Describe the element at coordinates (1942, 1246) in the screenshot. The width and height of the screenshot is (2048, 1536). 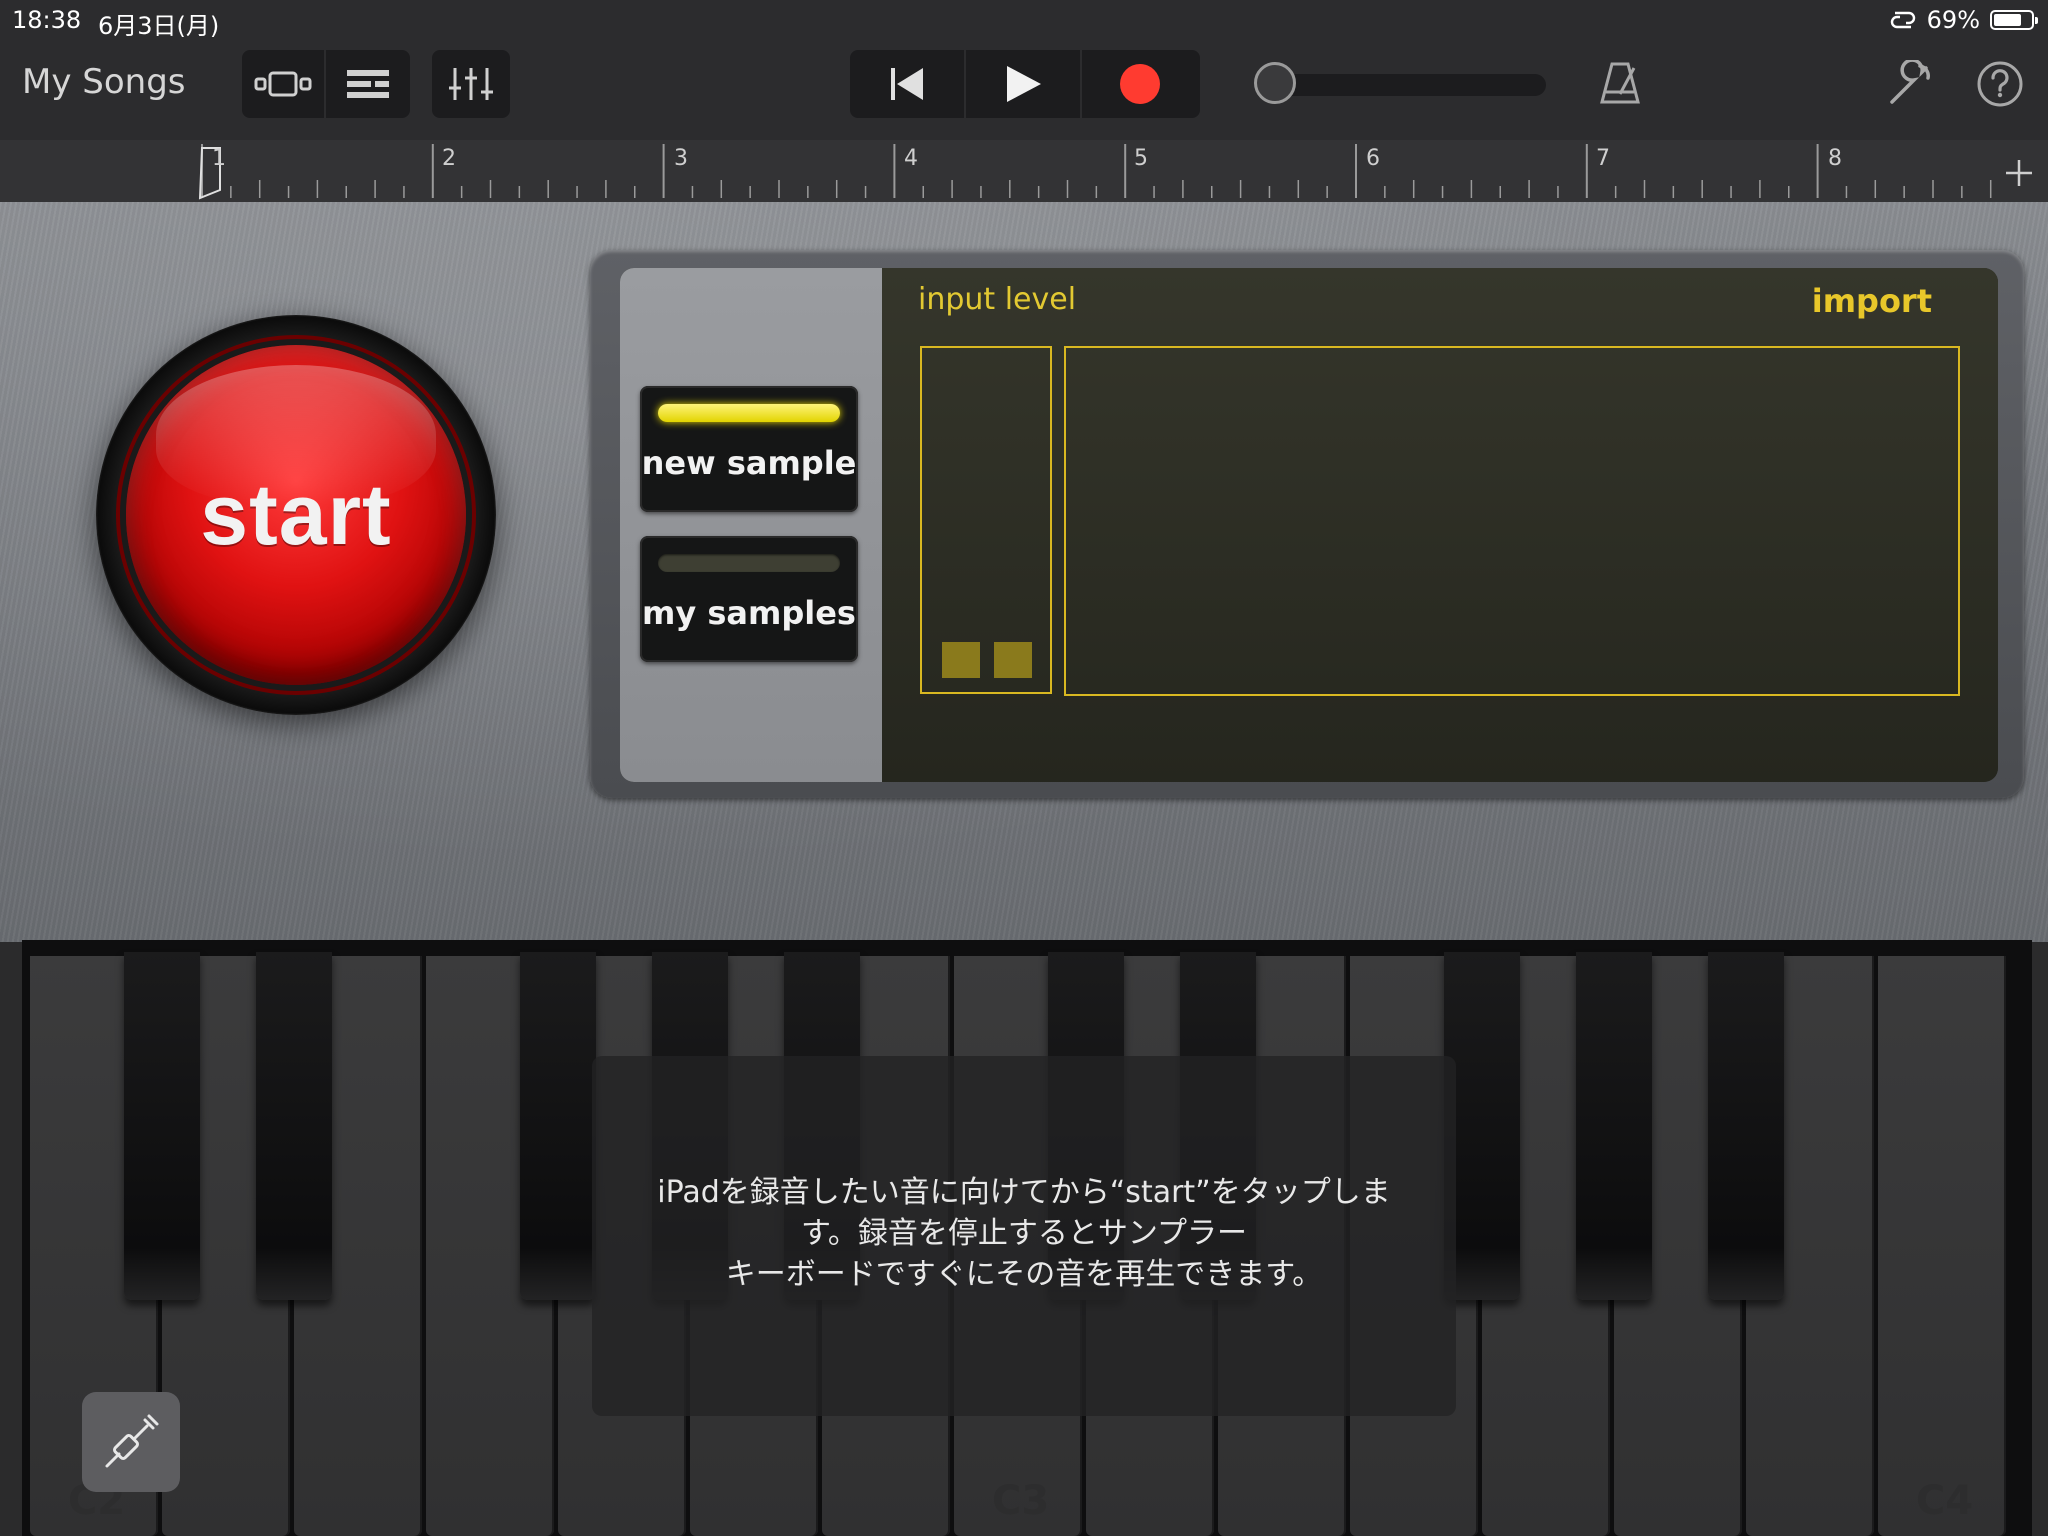
I see `white-key` at that location.